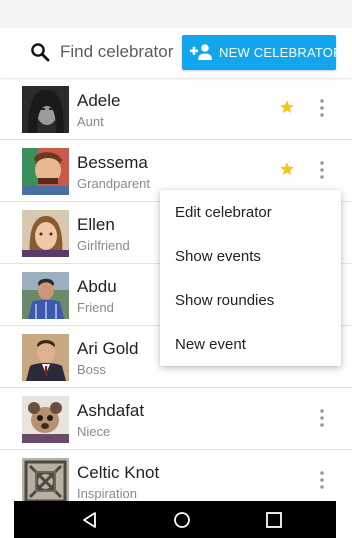 The image size is (352, 538). What do you see at coordinates (113, 183) in the screenshot?
I see `contact-relation: Grandparent` at bounding box center [113, 183].